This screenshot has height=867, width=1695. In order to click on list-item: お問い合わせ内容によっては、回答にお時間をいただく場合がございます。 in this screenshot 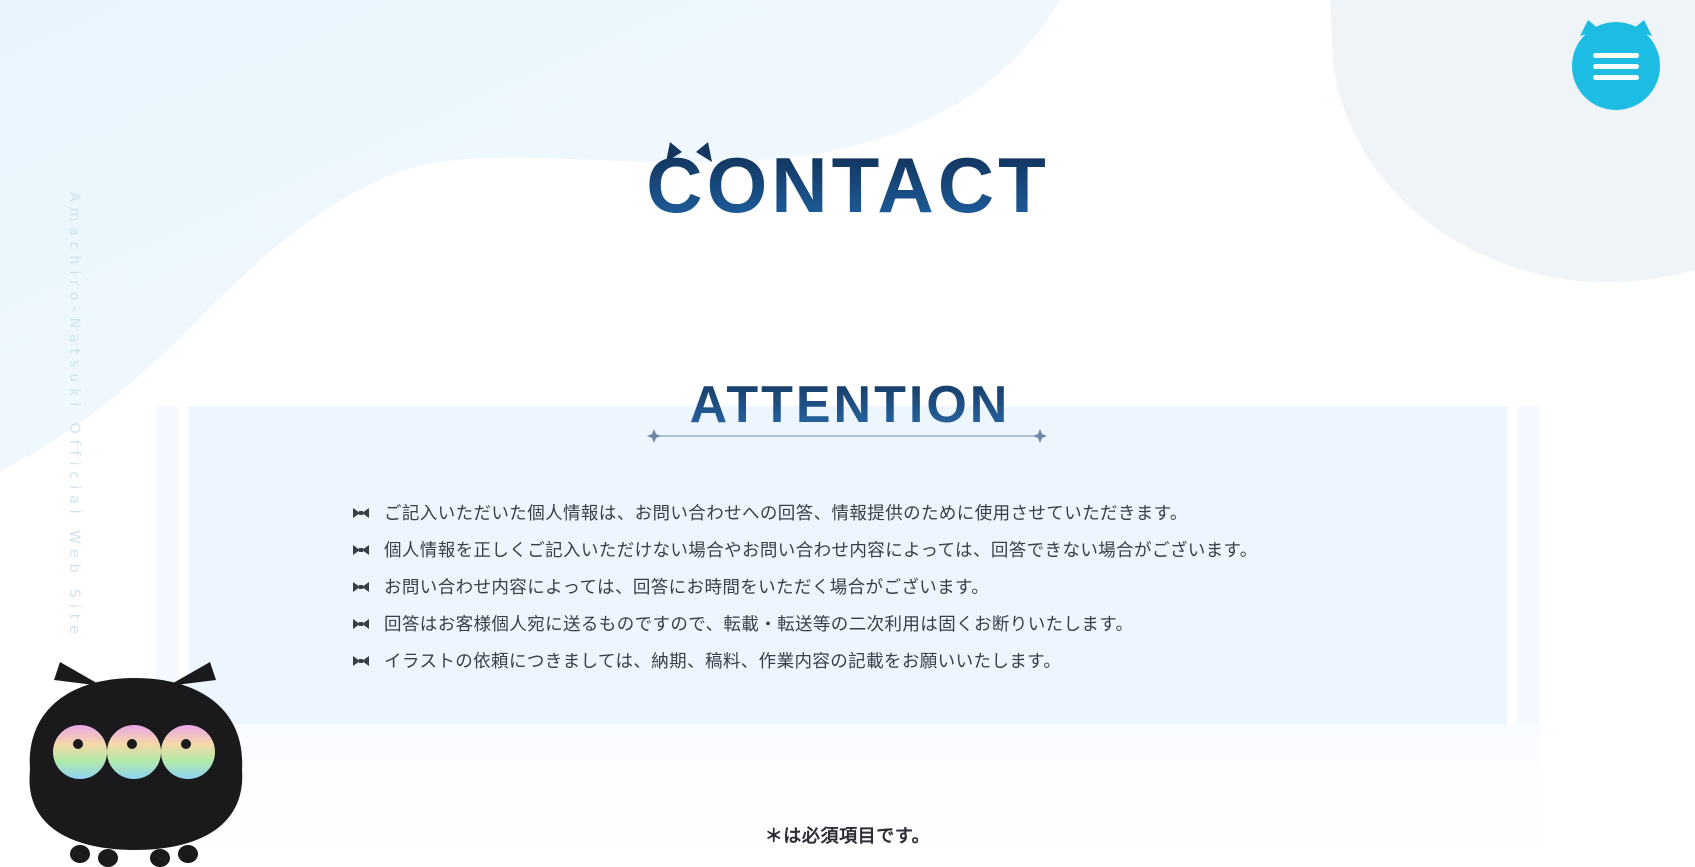, I will do `click(805, 586)`.